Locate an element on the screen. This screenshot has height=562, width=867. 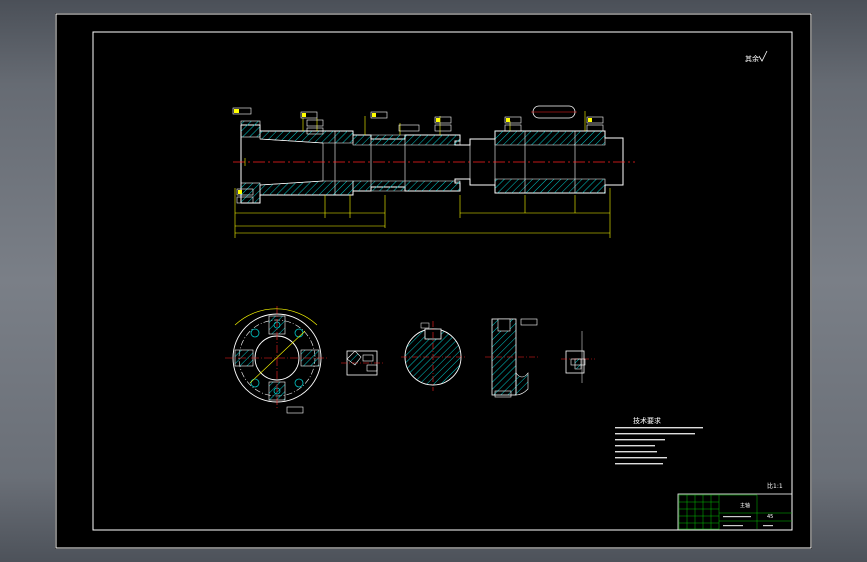
flange-end-view is located at coordinates (277, 360).